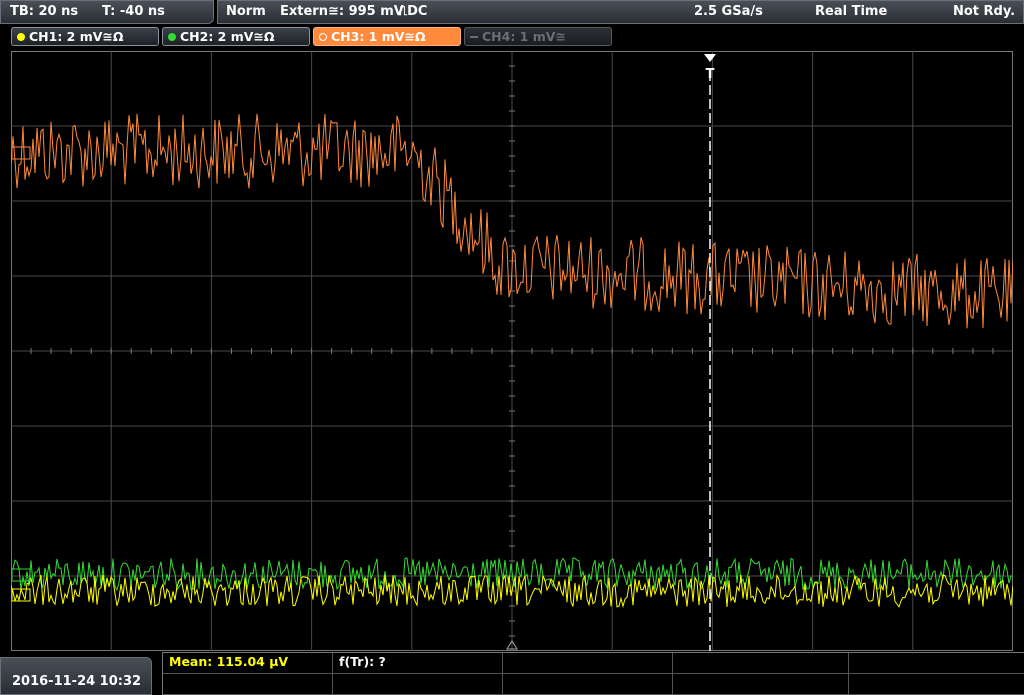 This screenshot has width=1024, height=695. I want to click on channel-3-label: CH3: 1 mV≅Ω, so click(378, 36).